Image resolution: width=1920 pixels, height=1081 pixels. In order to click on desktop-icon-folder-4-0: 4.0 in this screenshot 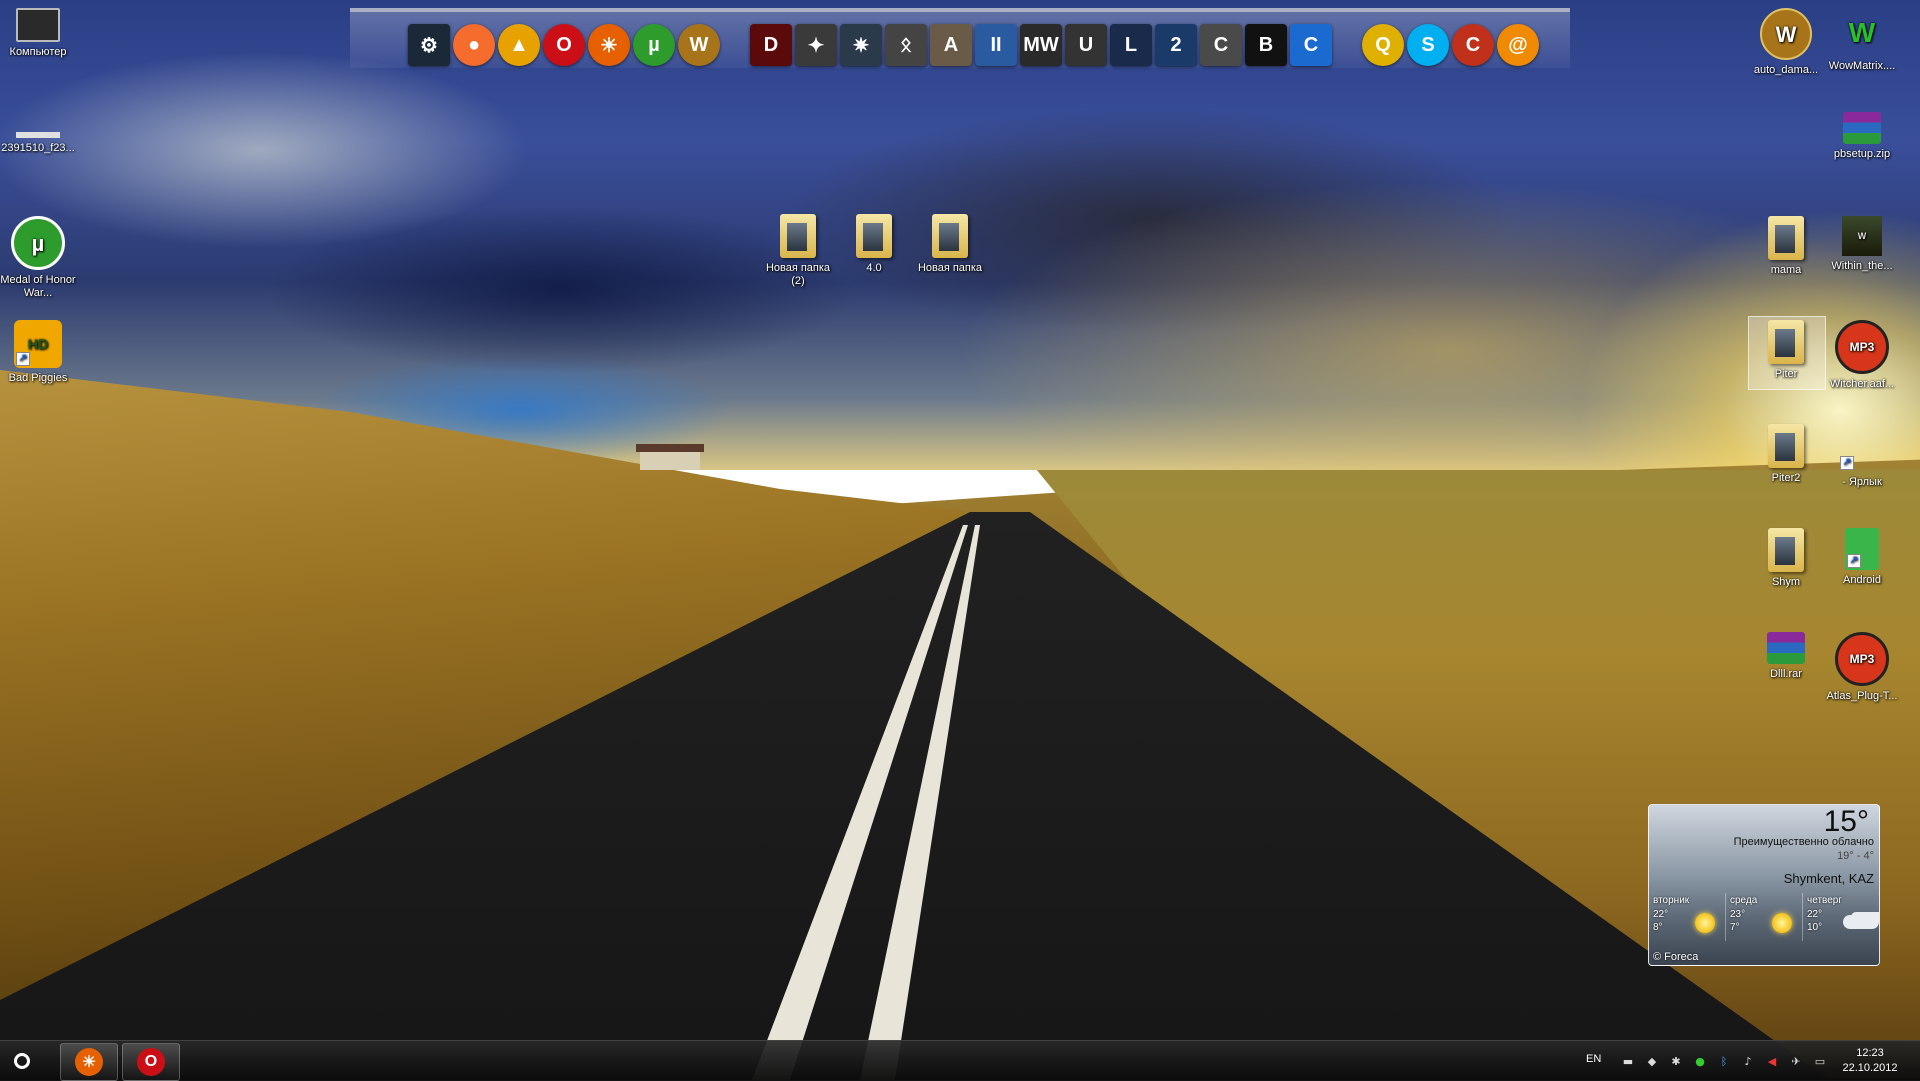, I will do `click(874, 244)`.